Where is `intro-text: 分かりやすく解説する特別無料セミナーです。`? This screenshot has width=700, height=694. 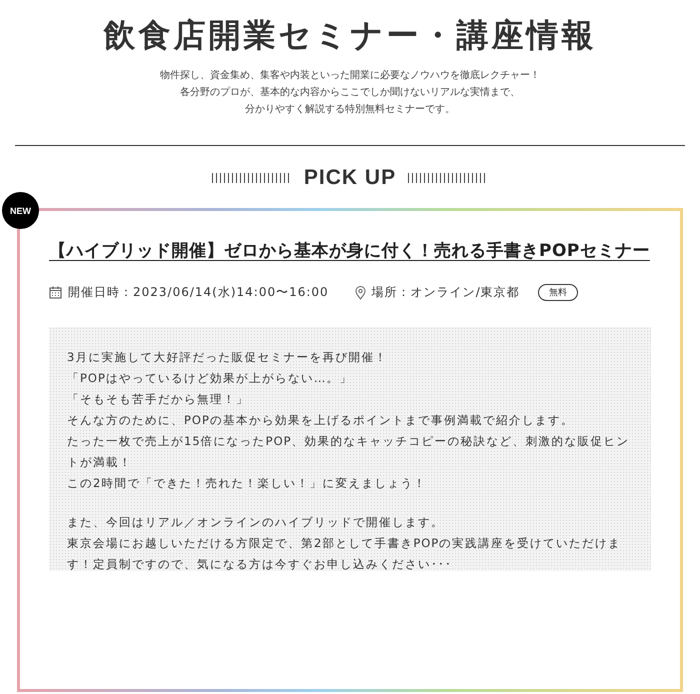
intro-text: 分かりやすく解説する特別無料セミナーです。 is located at coordinates (350, 109).